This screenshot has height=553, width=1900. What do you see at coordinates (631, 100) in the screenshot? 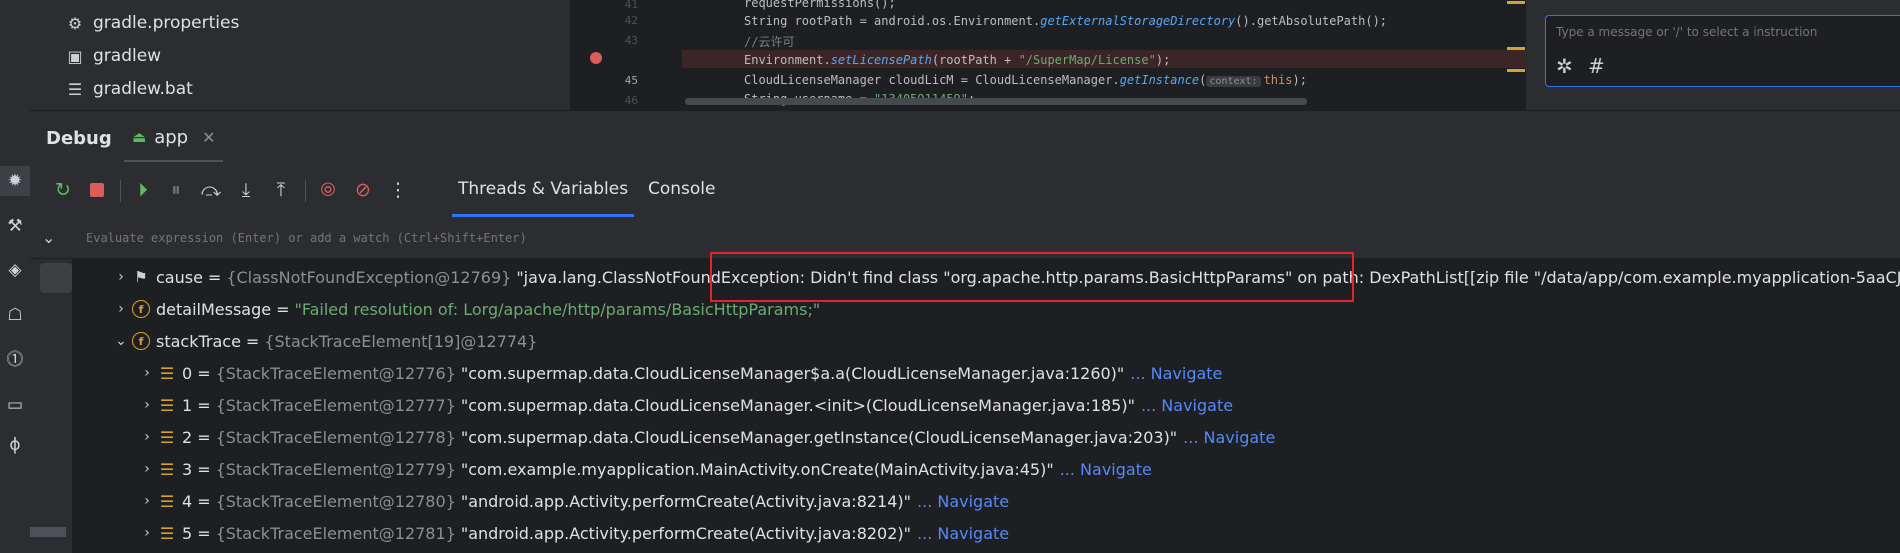
I see `line-number: 46` at bounding box center [631, 100].